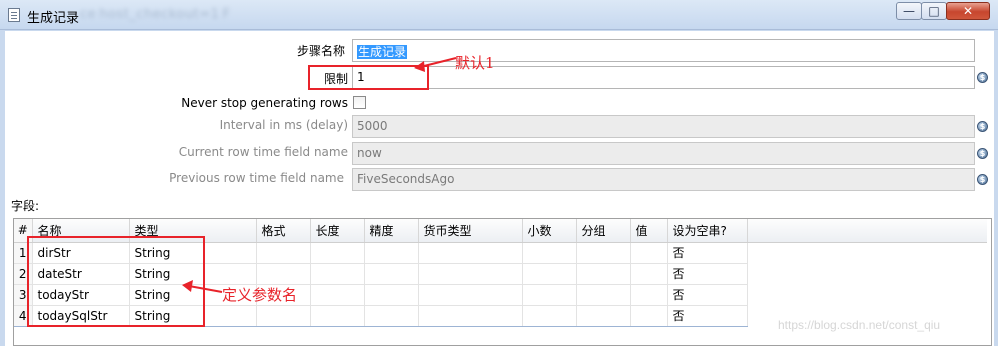  I want to click on column-header: 设为空串?, so click(707, 231).